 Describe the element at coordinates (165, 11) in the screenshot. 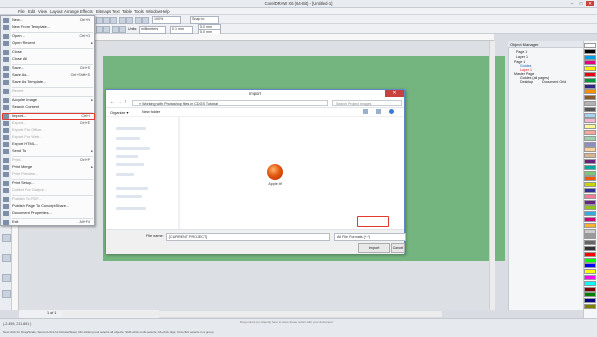

I see `menu-help: Help` at that location.